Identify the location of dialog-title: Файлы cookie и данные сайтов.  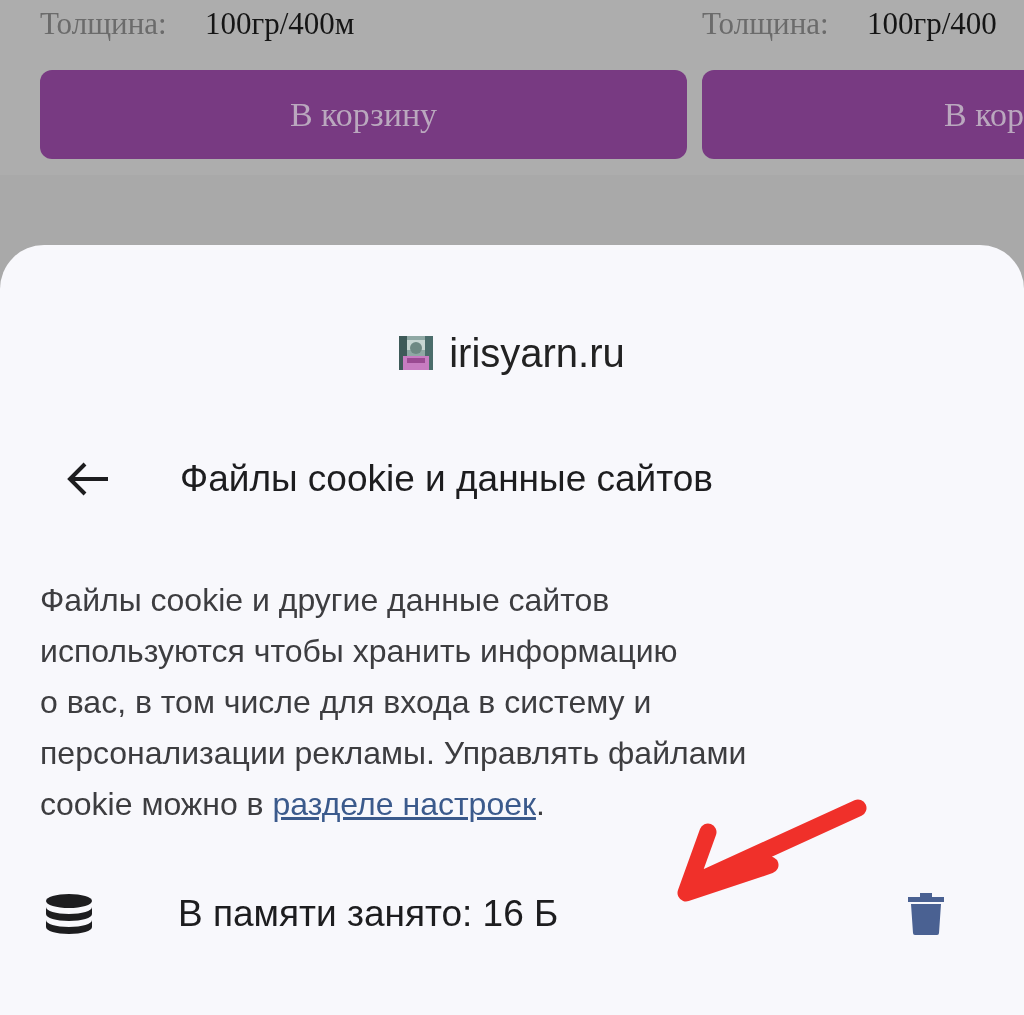
(446, 479).